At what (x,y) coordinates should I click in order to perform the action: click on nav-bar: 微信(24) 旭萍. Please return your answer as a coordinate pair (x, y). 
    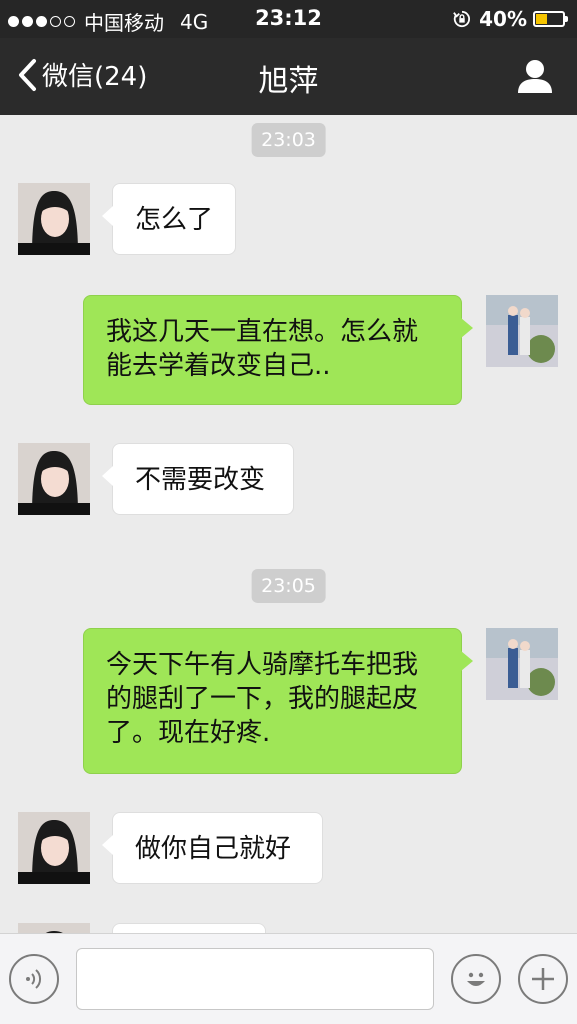
    Looking at the image, I should click on (288, 76).